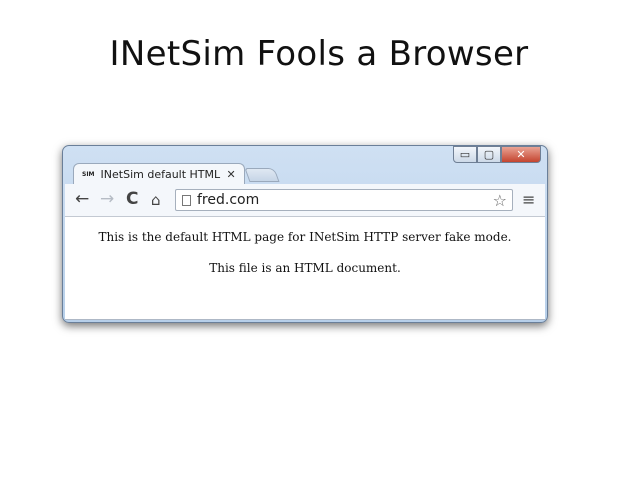  I want to click on forward-icon: →, so click(107, 199).